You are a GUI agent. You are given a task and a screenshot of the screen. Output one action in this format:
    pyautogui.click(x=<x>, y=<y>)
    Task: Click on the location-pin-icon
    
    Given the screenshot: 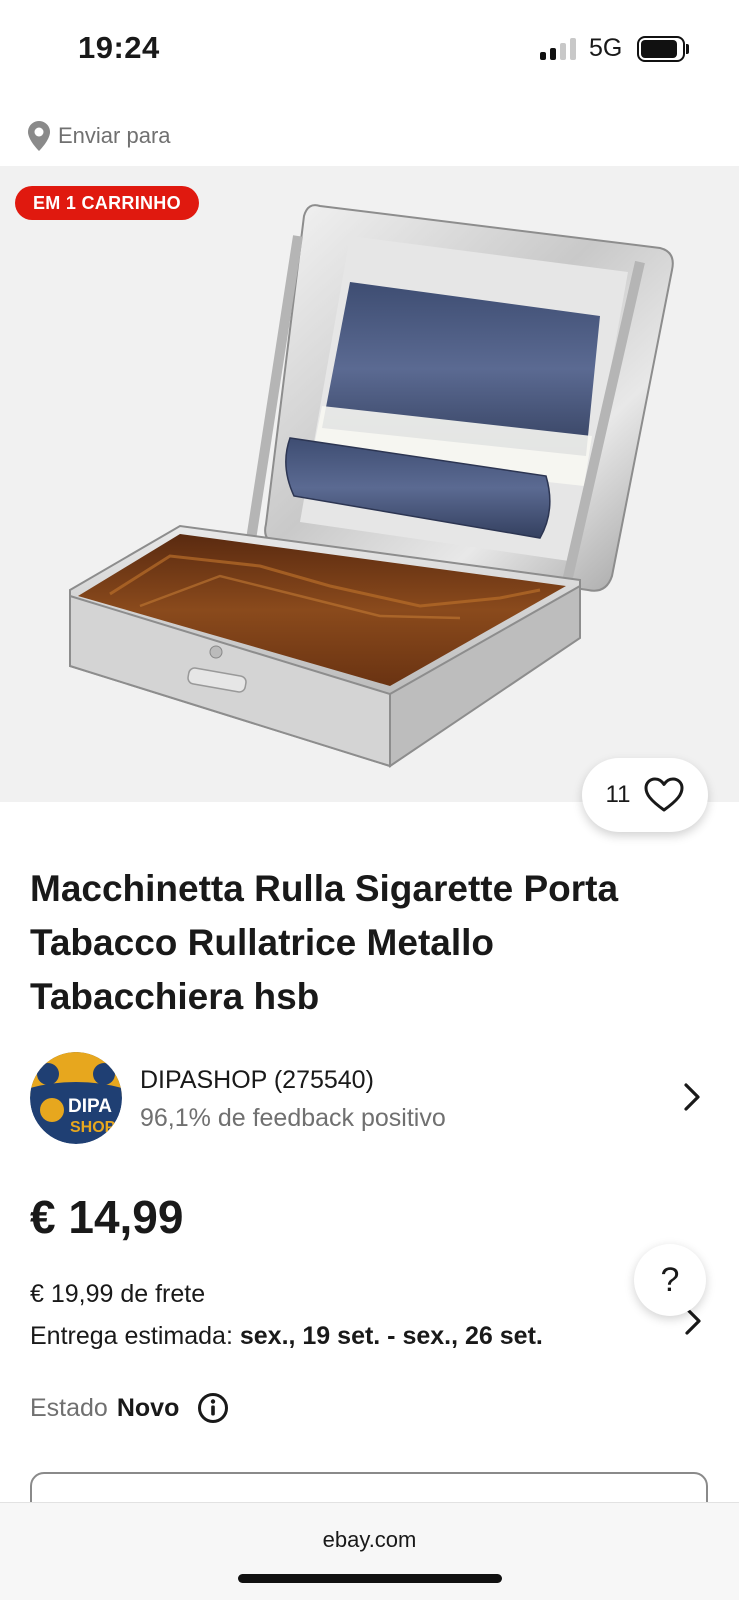 What is the action you would take?
    pyautogui.click(x=39, y=136)
    